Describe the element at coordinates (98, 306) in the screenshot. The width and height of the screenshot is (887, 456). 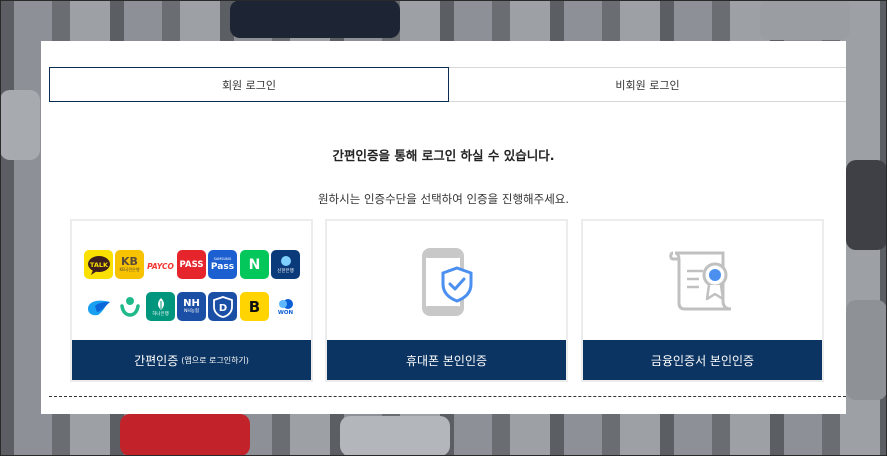
I see `toss-logo` at that location.